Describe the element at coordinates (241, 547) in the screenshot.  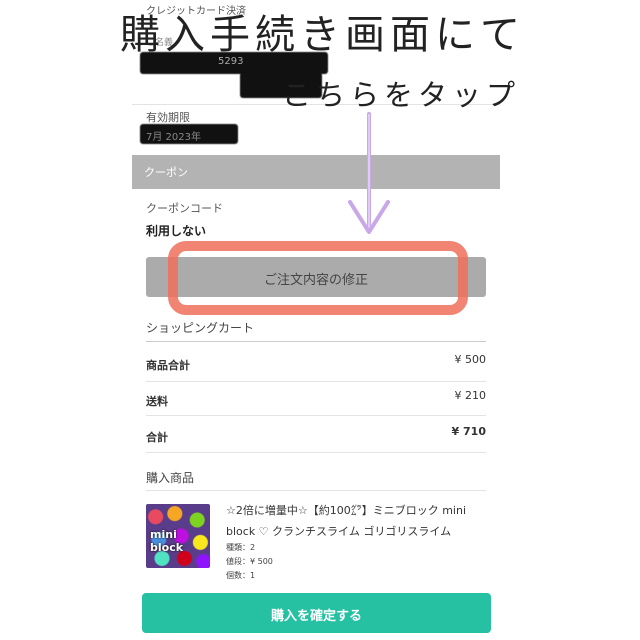
I see `product-variety: 種類：2` at that location.